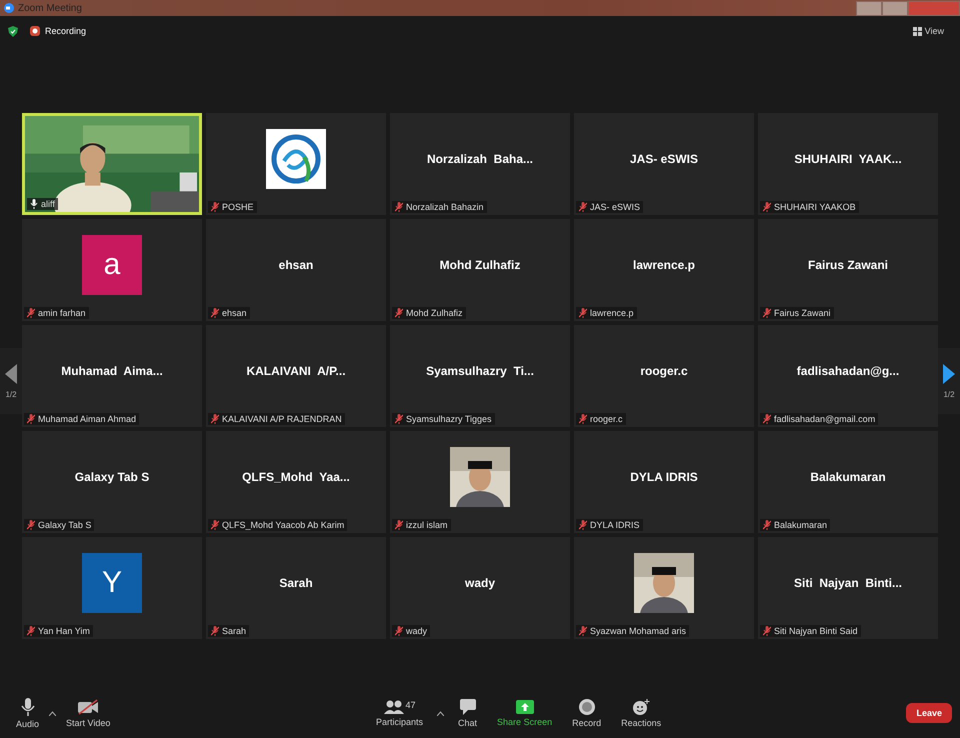 The height and width of the screenshot is (738, 960). Describe the element at coordinates (929, 713) in the screenshot. I see `leave-button: Leave` at that location.